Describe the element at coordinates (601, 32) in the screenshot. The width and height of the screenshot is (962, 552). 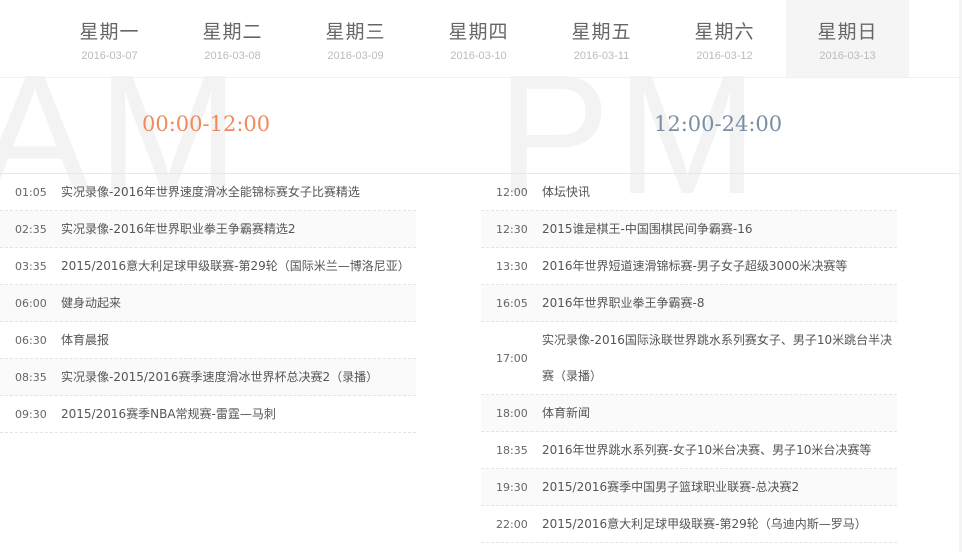
I see `tab-day-label: 星期五` at that location.